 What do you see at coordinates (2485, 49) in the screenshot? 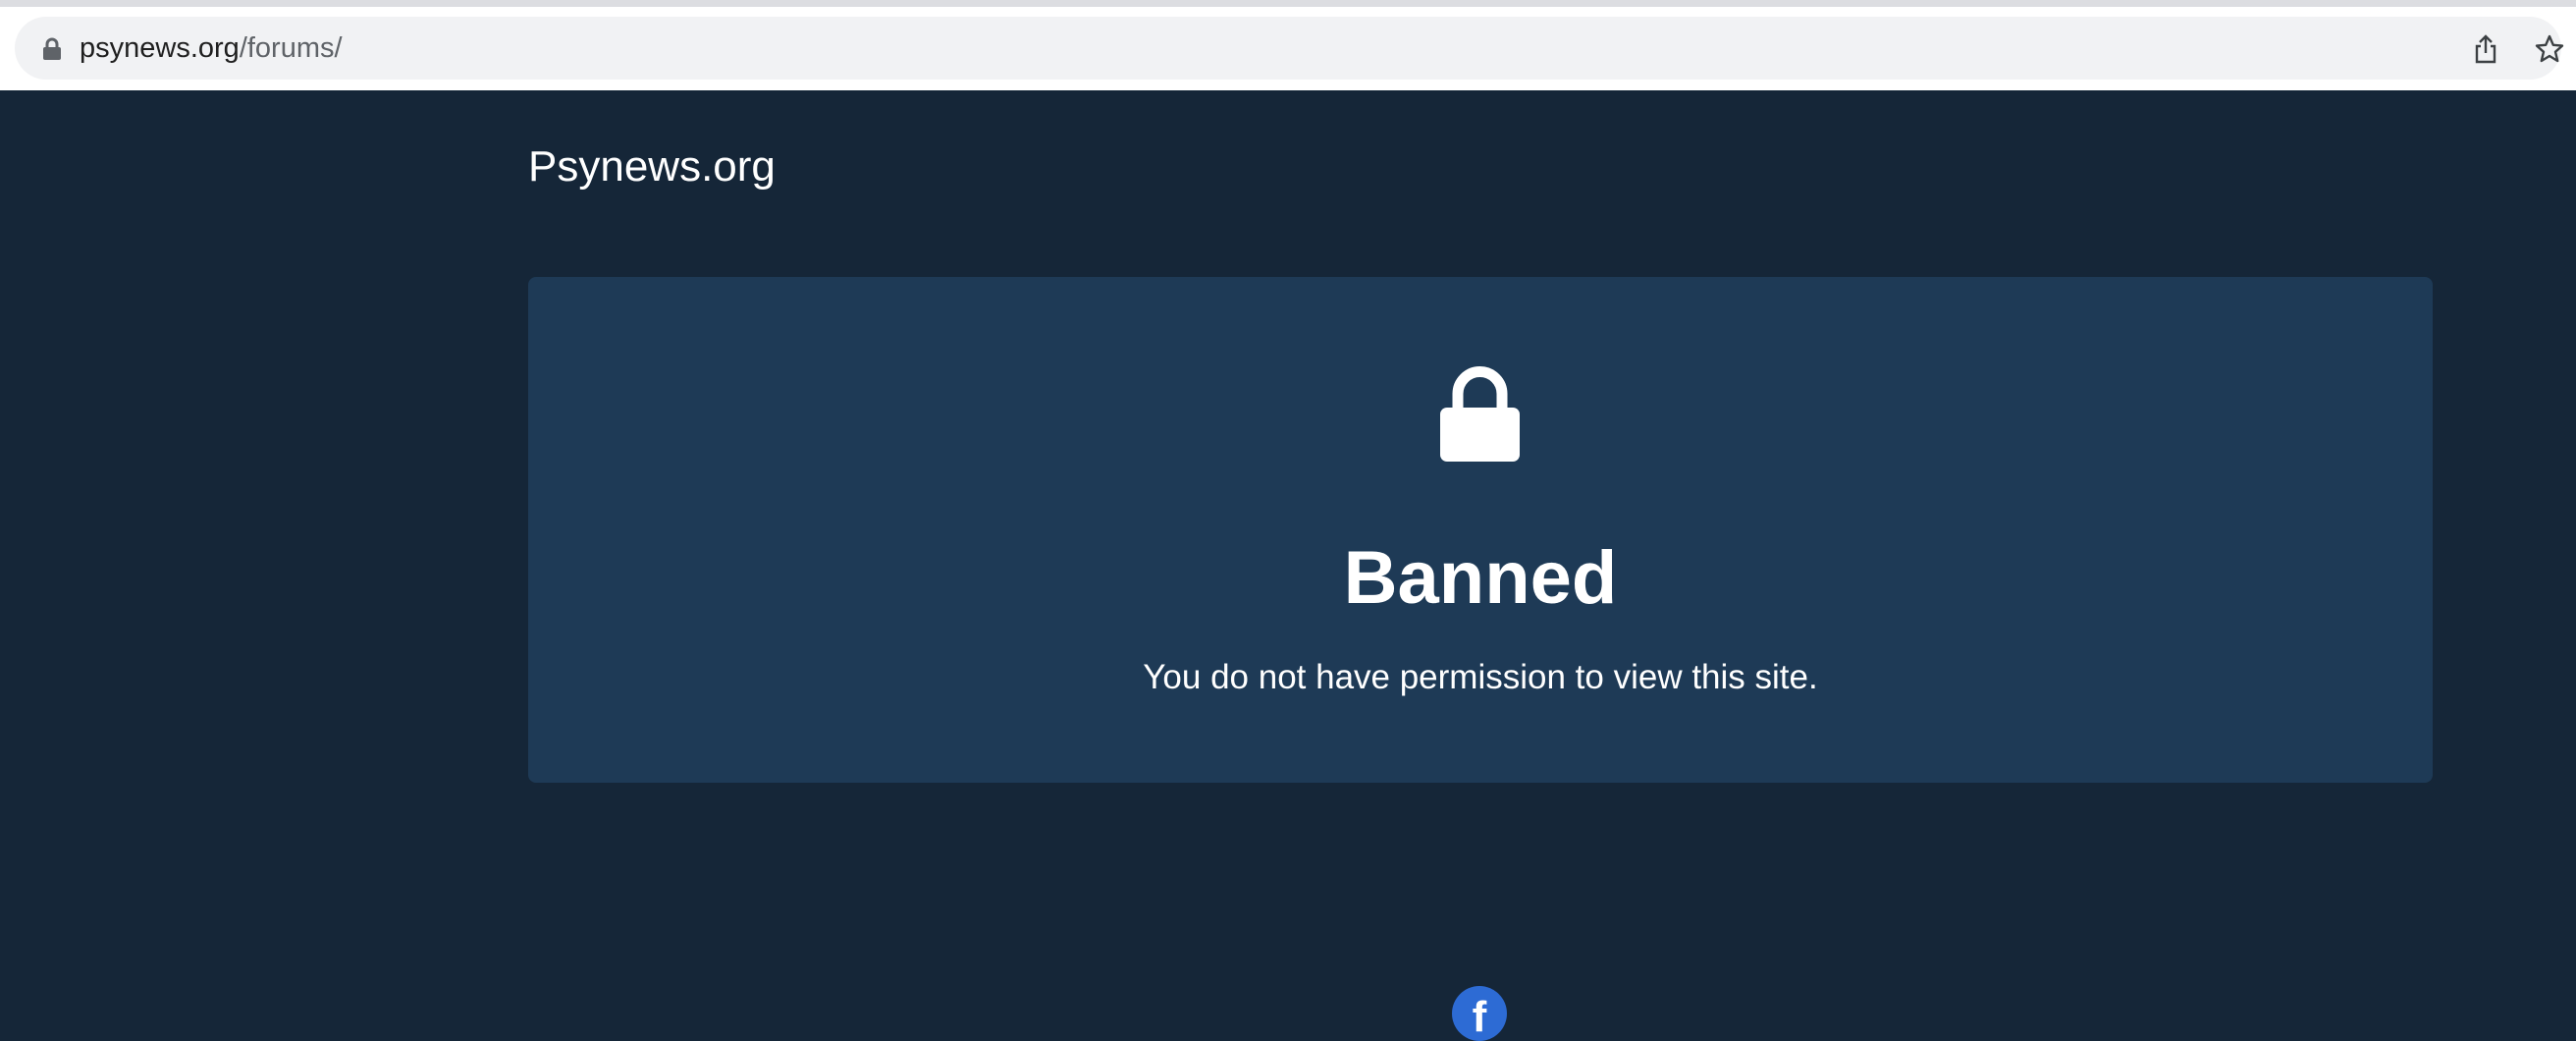
I see `share-icon` at bounding box center [2485, 49].